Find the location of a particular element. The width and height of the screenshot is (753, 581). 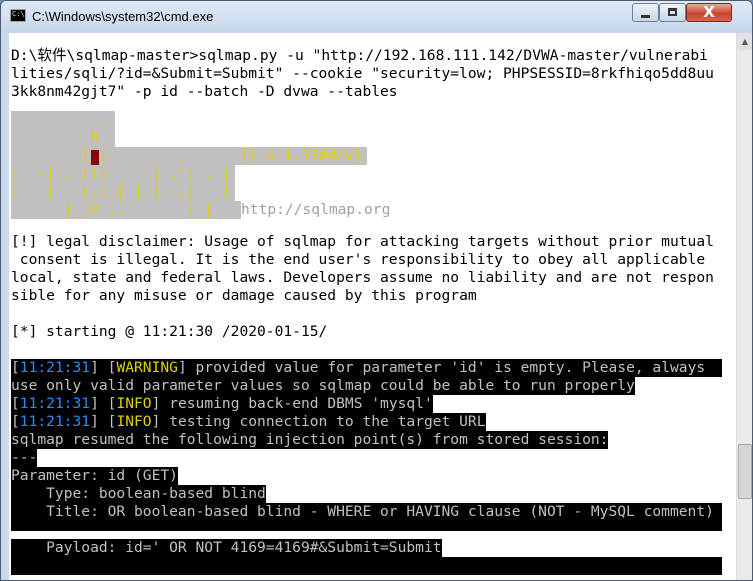

scroll-up-arrow-icon: ▲ is located at coordinates (744, 41).